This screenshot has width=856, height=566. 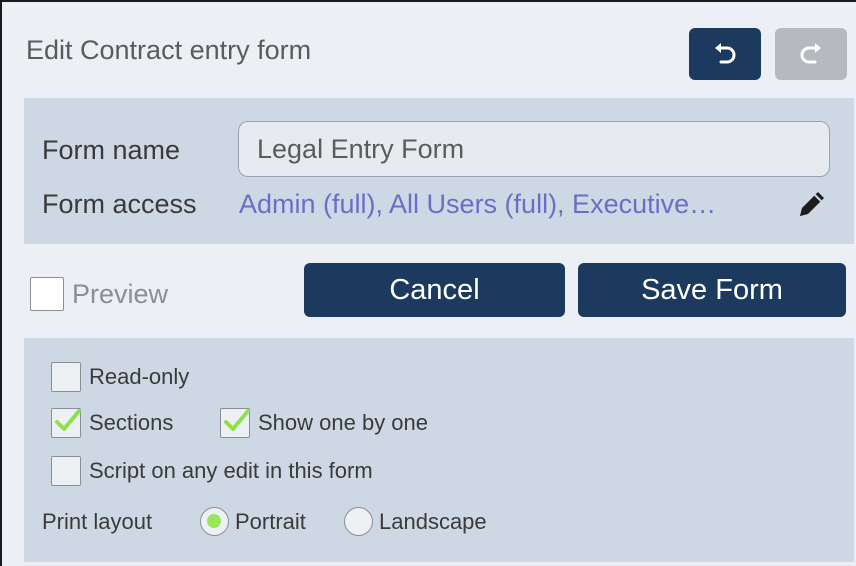 What do you see at coordinates (66, 377) in the screenshot?
I see `read-only-checkbox` at bounding box center [66, 377].